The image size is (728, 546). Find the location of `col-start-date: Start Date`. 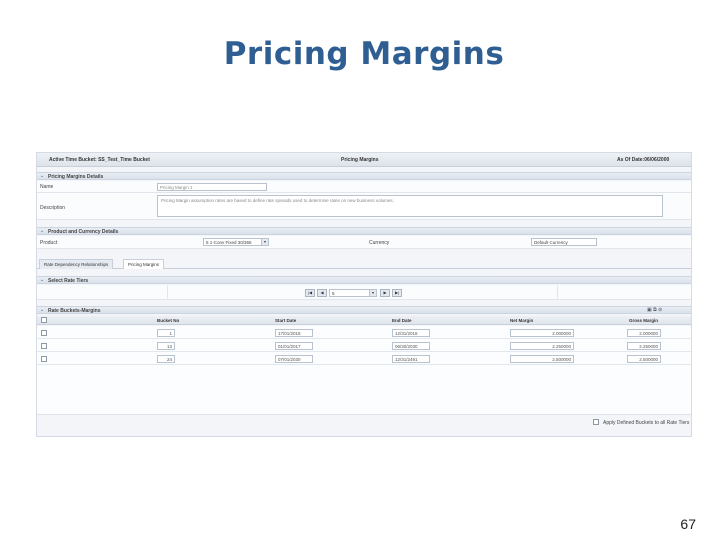

col-start-date: Start Date is located at coordinates (285, 320).